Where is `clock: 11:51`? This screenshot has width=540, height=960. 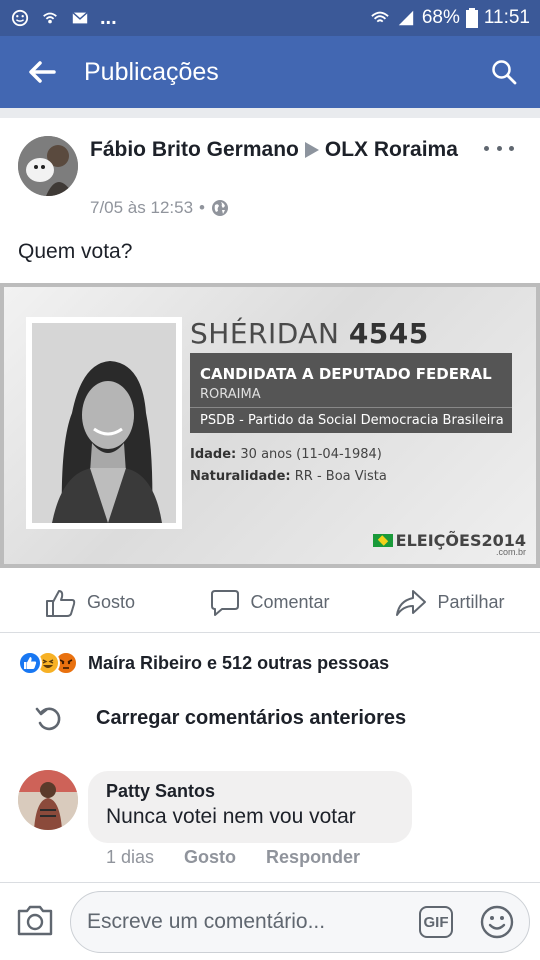
clock: 11:51 is located at coordinates (506, 17).